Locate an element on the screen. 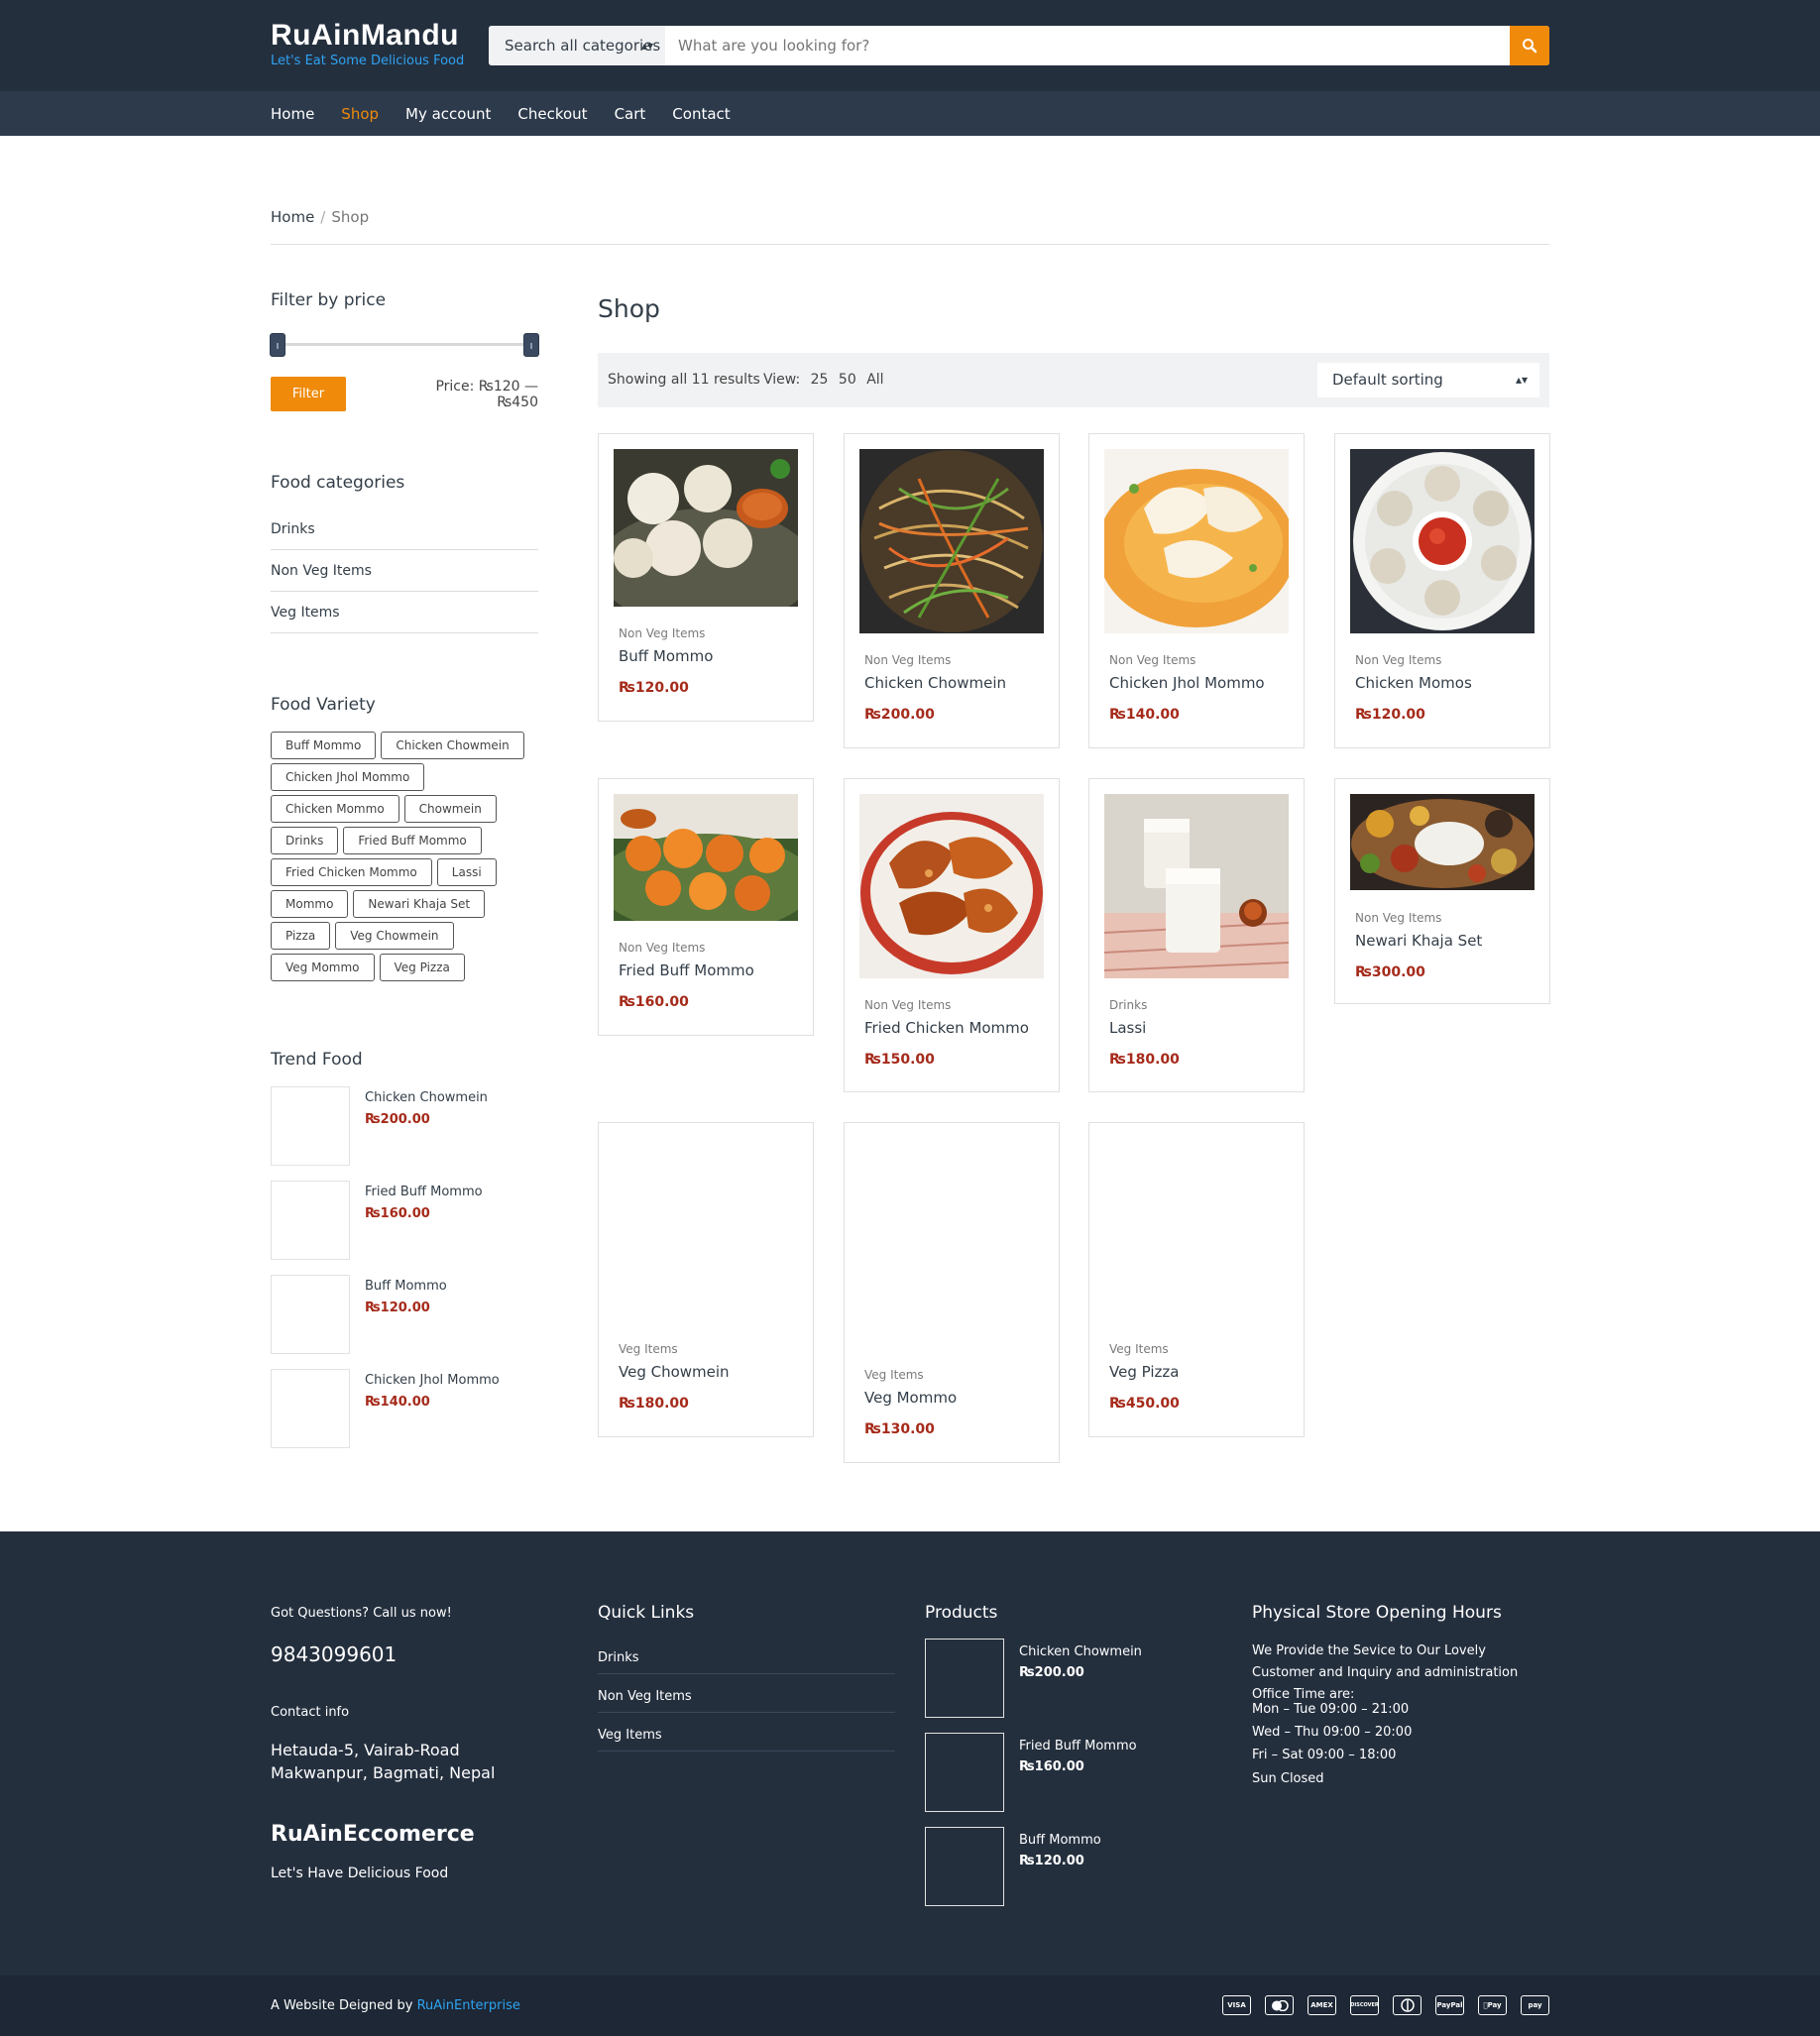 This screenshot has width=1820, height=2036. quick-link-drinks: Drinks is located at coordinates (746, 1655).